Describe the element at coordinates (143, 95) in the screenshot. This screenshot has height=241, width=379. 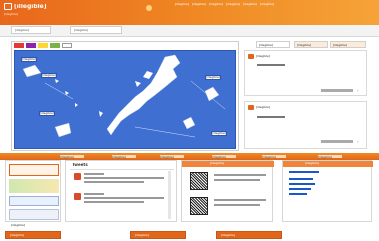
I see `main-island-shape` at that location.